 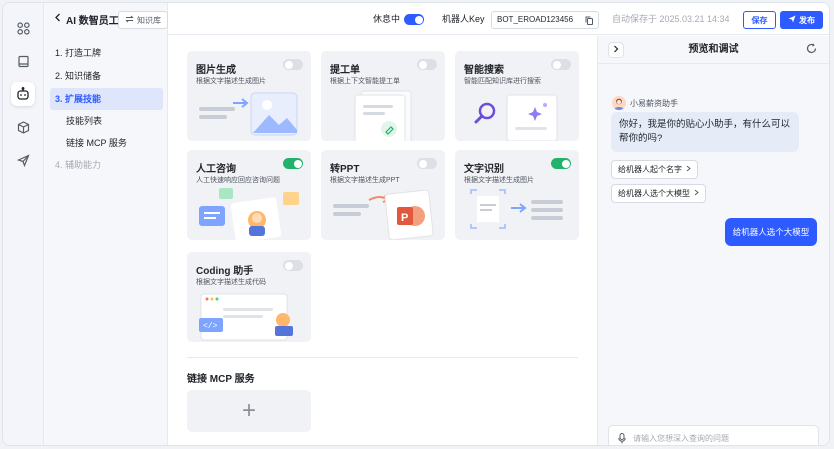 What do you see at coordinates (92, 21) in the screenshot?
I see `page-title: AI 数智员工` at bounding box center [92, 21].